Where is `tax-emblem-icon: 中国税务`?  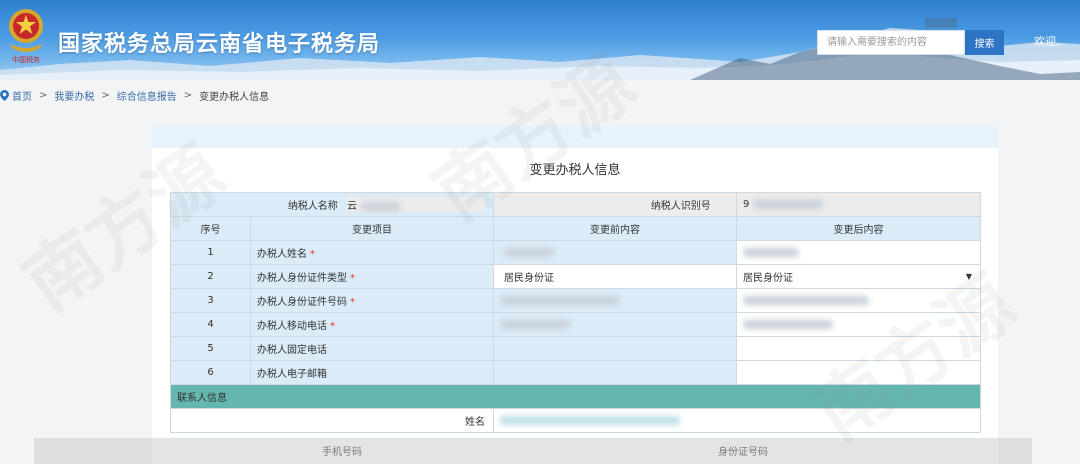 tax-emblem-icon: 中国税务 is located at coordinates (26, 36).